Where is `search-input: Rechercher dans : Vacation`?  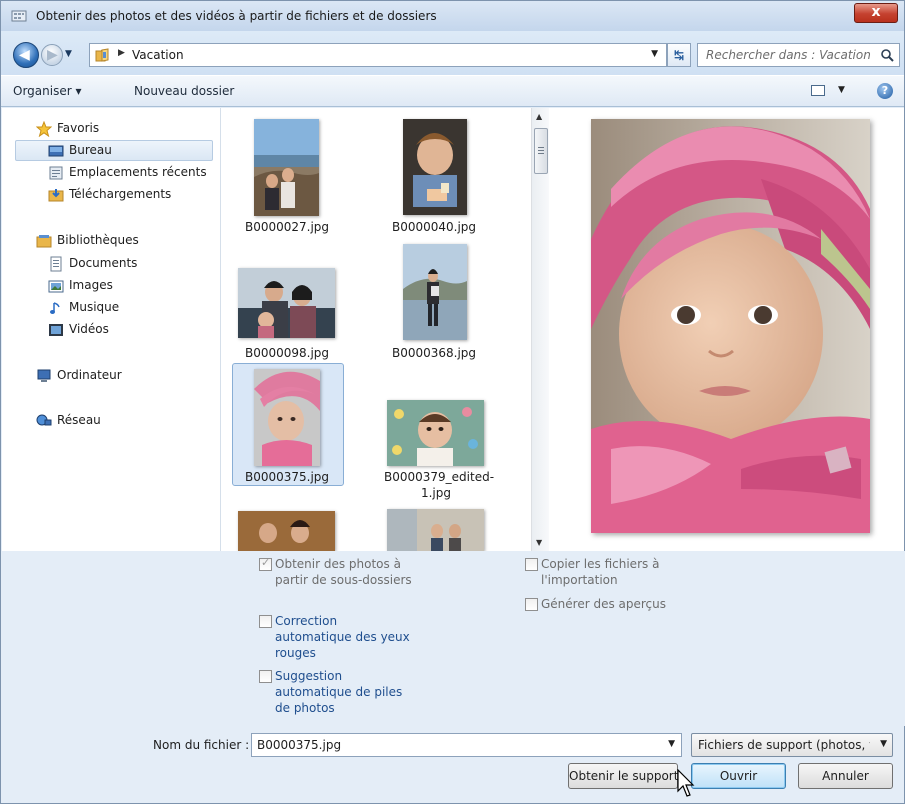 search-input: Rechercher dans : Vacation is located at coordinates (798, 55).